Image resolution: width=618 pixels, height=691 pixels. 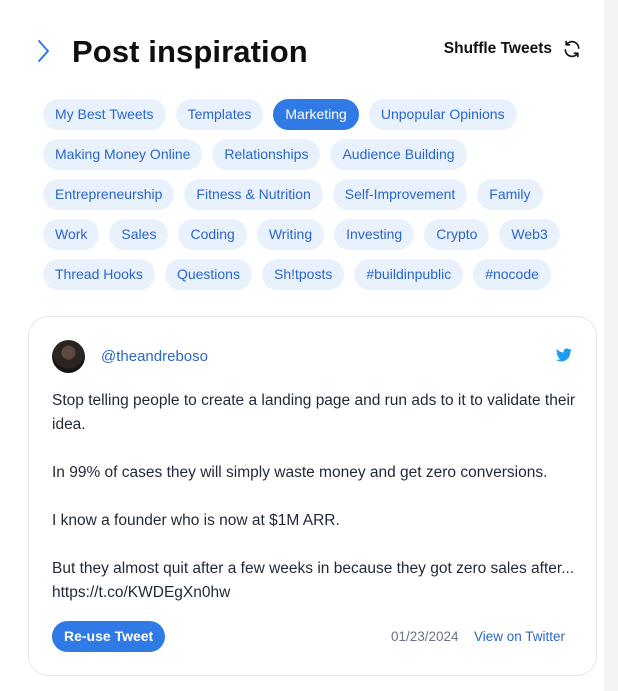 What do you see at coordinates (510, 194) in the screenshot?
I see `category-chip: Family` at bounding box center [510, 194].